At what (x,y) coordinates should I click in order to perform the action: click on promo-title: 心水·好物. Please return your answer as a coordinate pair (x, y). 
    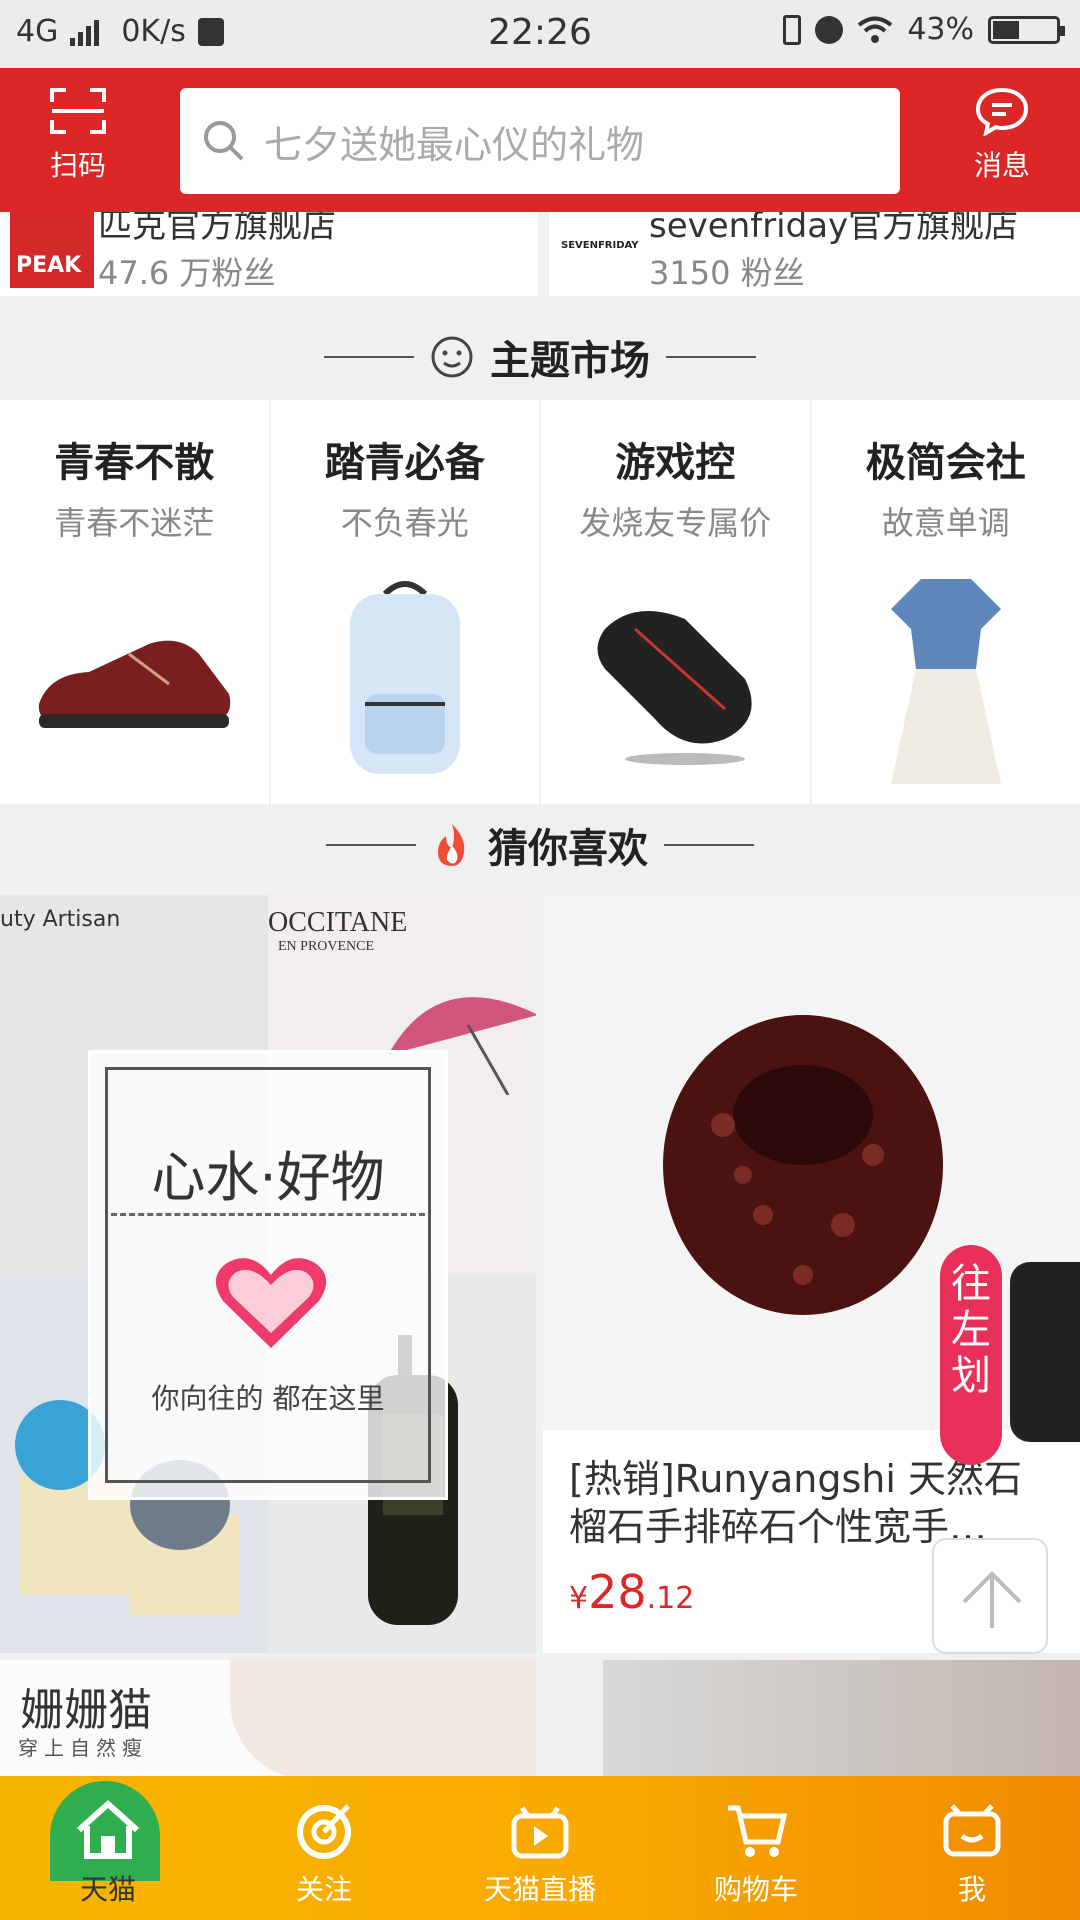
    Looking at the image, I should click on (268, 1177).